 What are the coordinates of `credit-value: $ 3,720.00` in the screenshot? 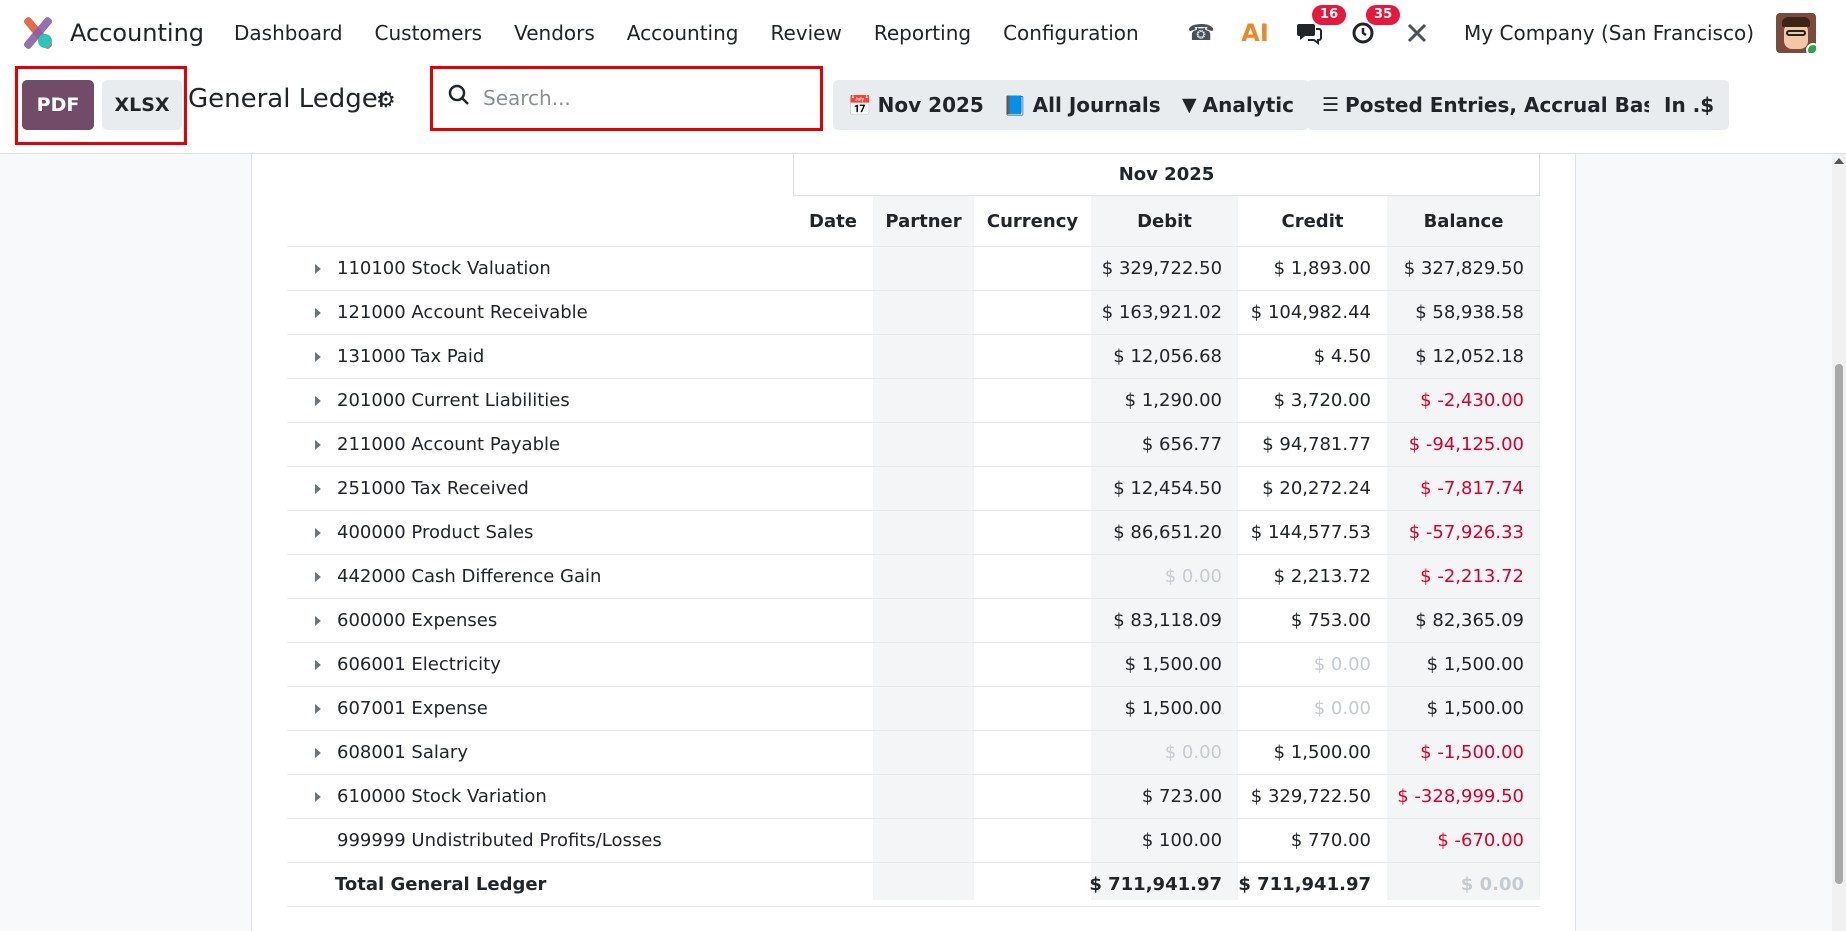 It's located at (1312, 400).